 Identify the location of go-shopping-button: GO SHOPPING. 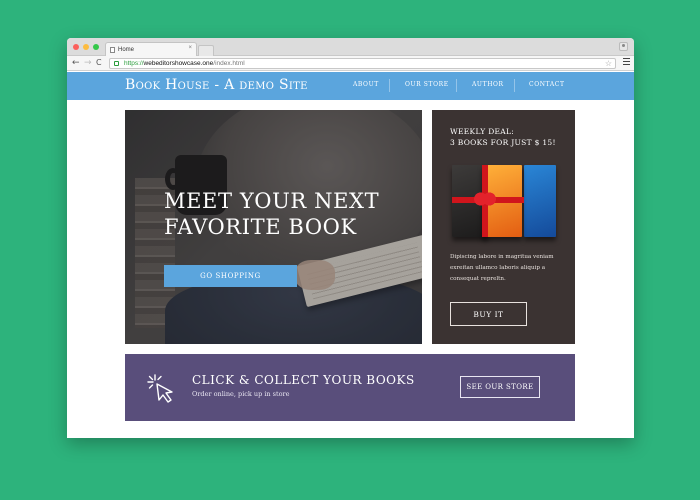
(230, 276).